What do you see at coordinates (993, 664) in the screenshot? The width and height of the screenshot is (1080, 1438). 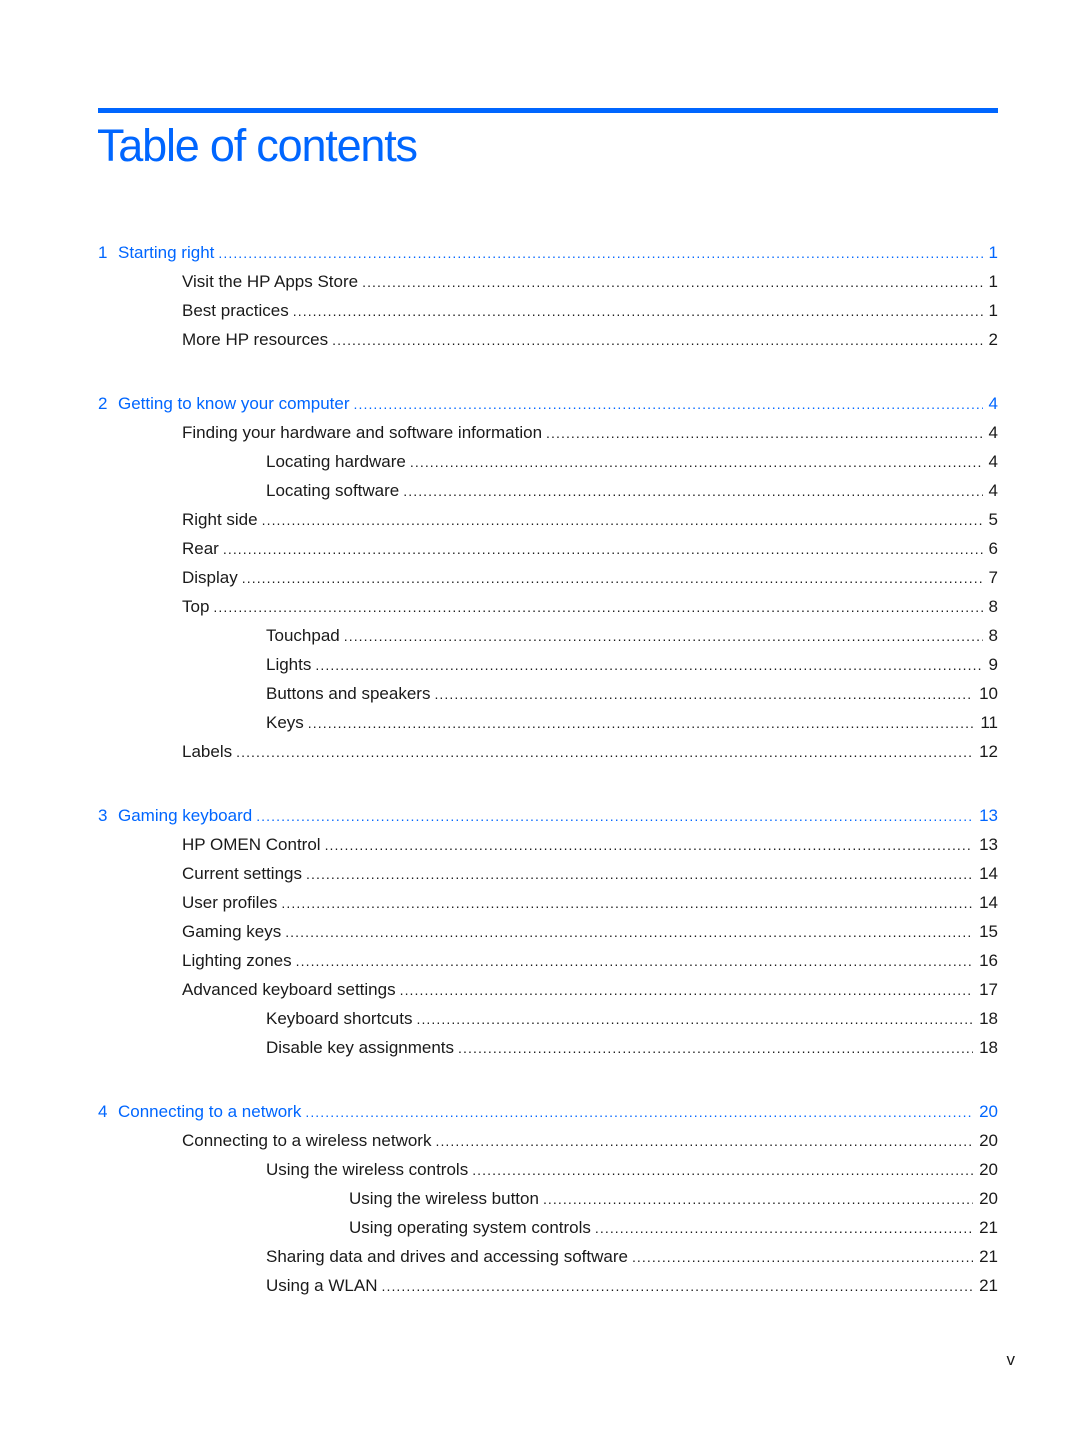 I see `entry-page-number: 9` at bounding box center [993, 664].